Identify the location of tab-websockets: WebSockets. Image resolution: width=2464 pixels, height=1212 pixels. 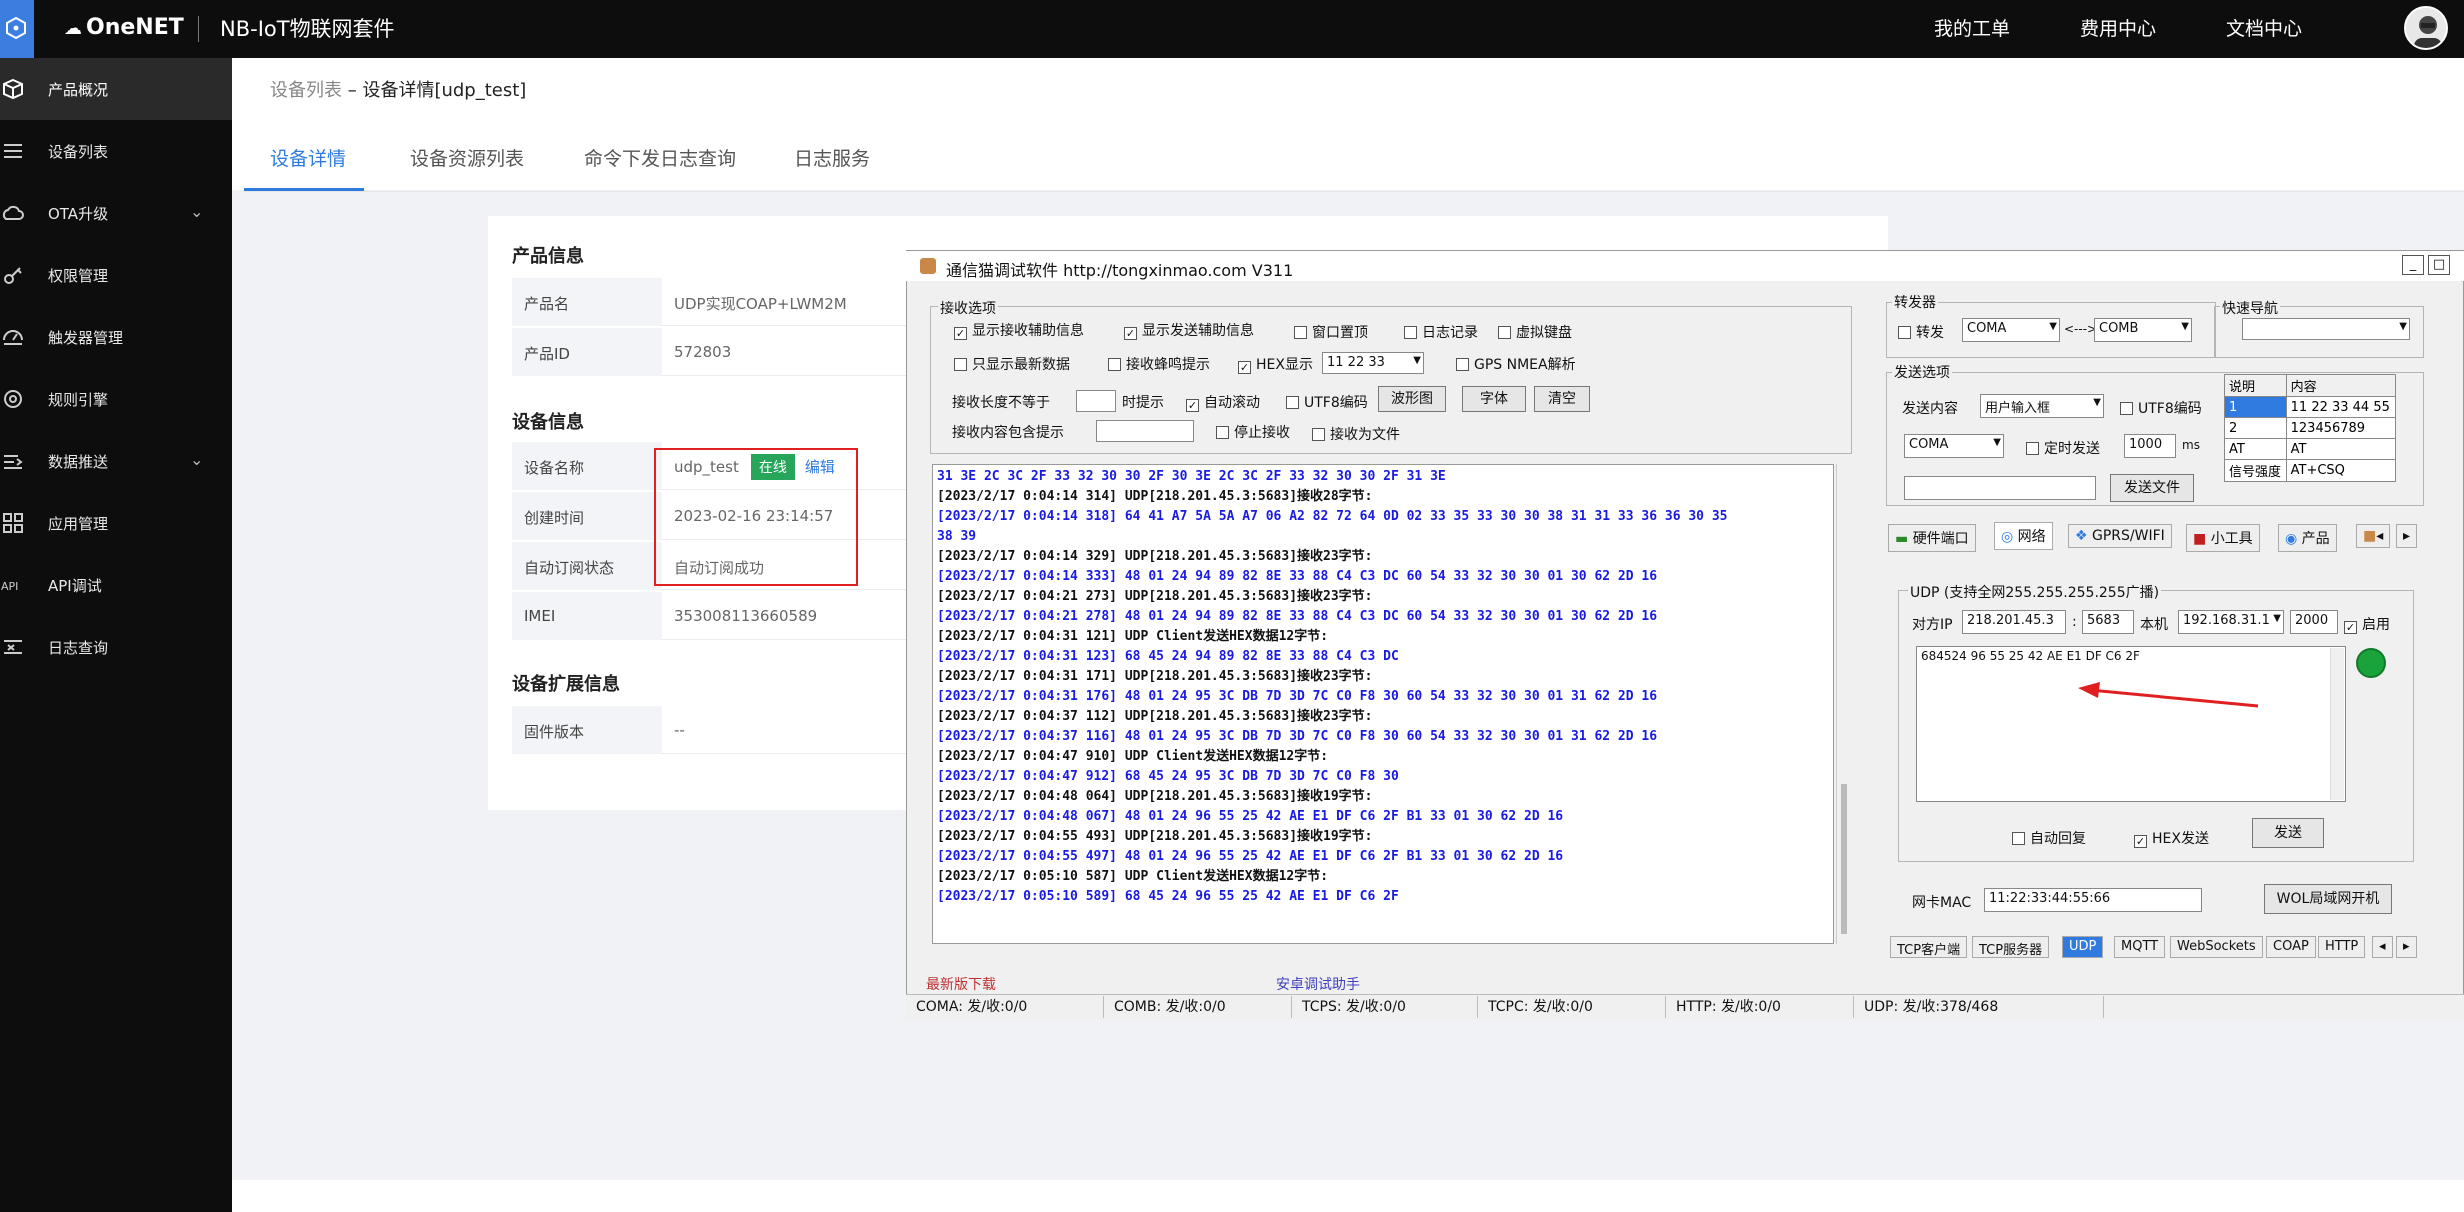
(2216, 947).